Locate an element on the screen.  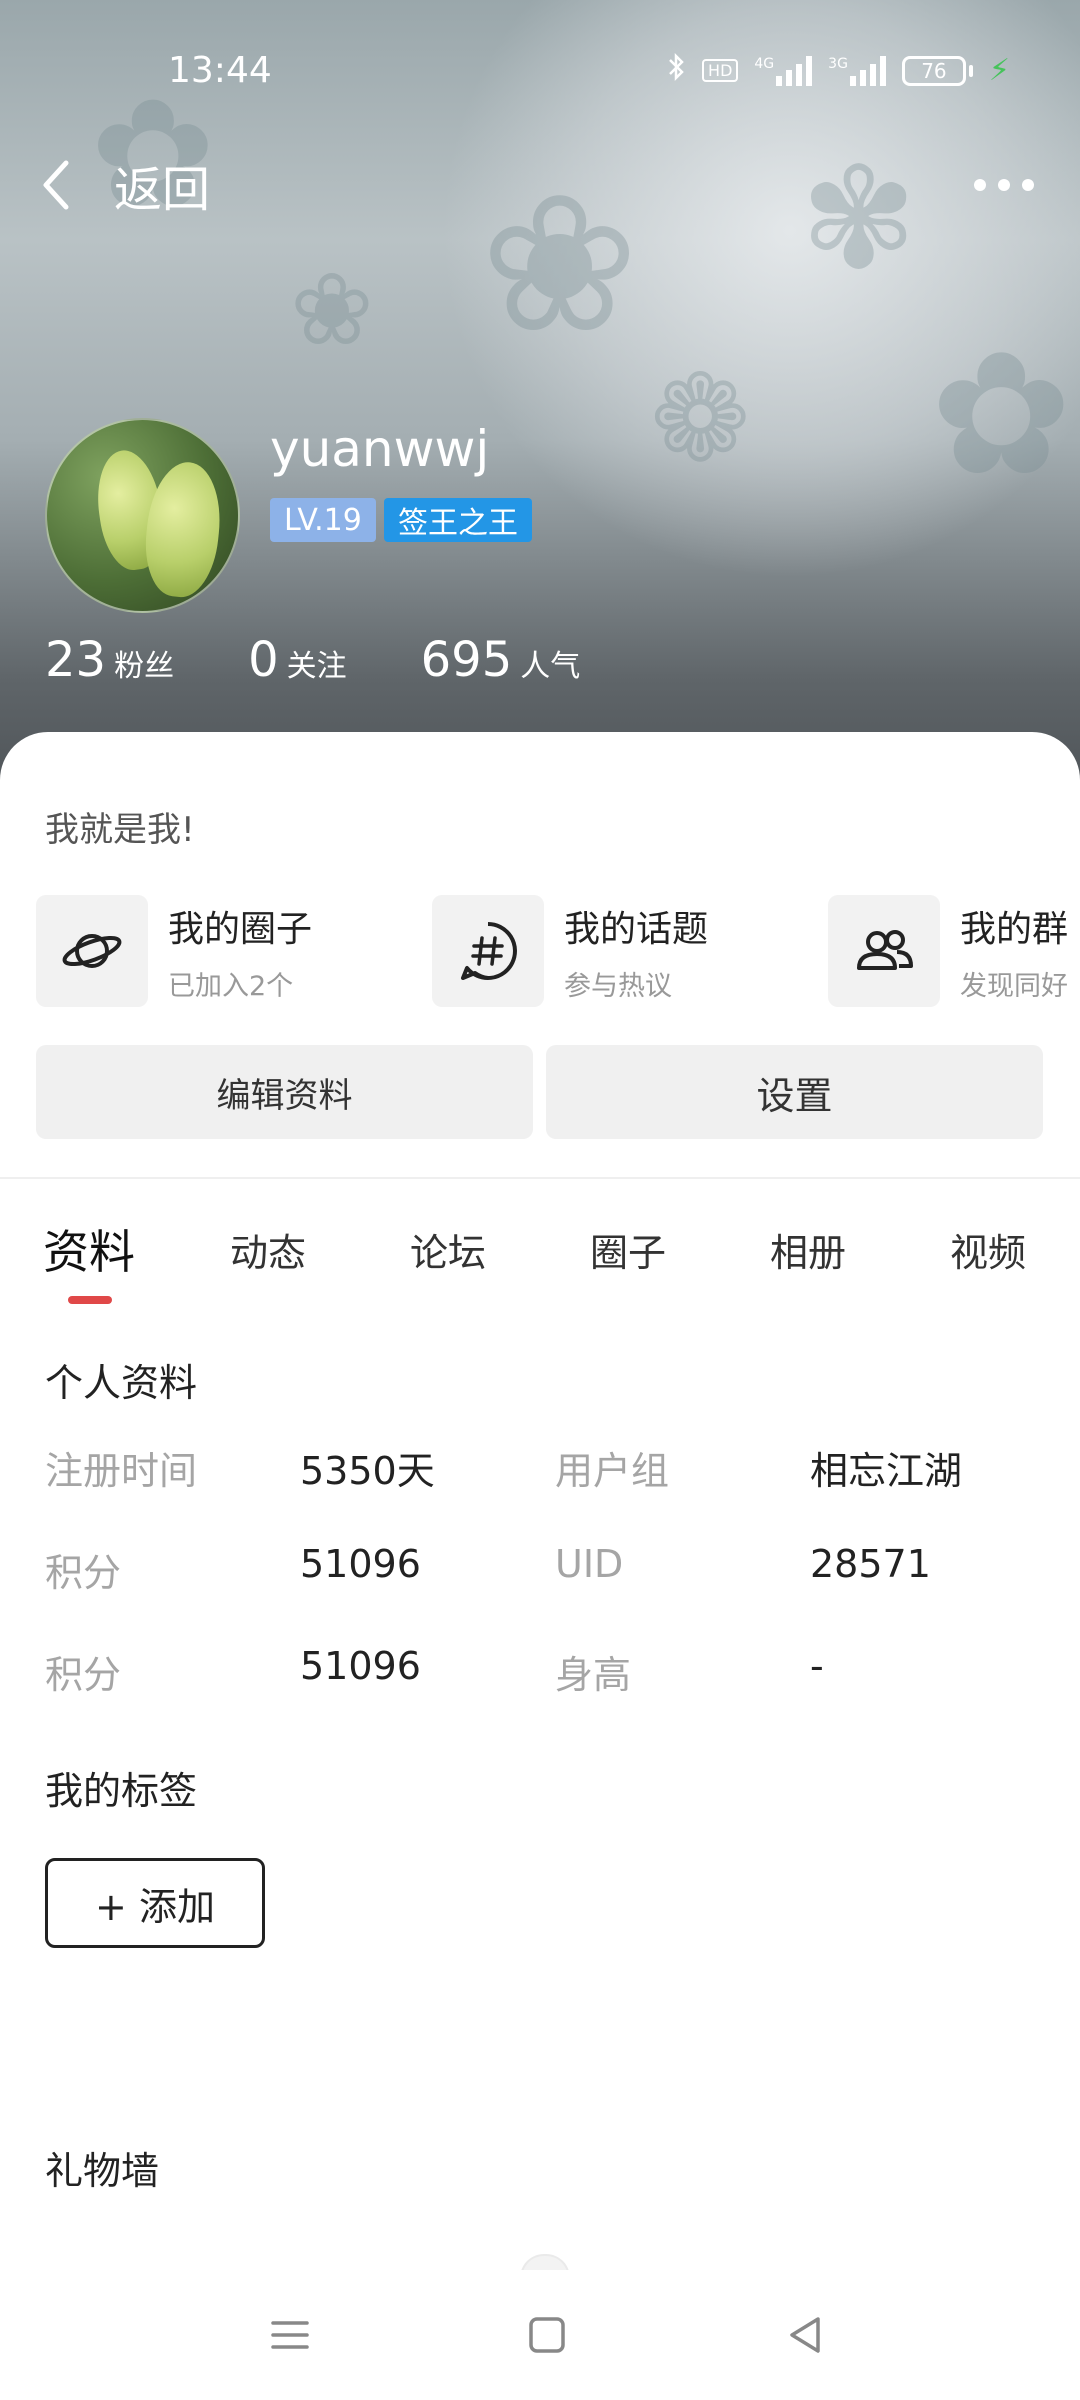
shortcut-title: 我的圈子 is located at coordinates (240, 929).